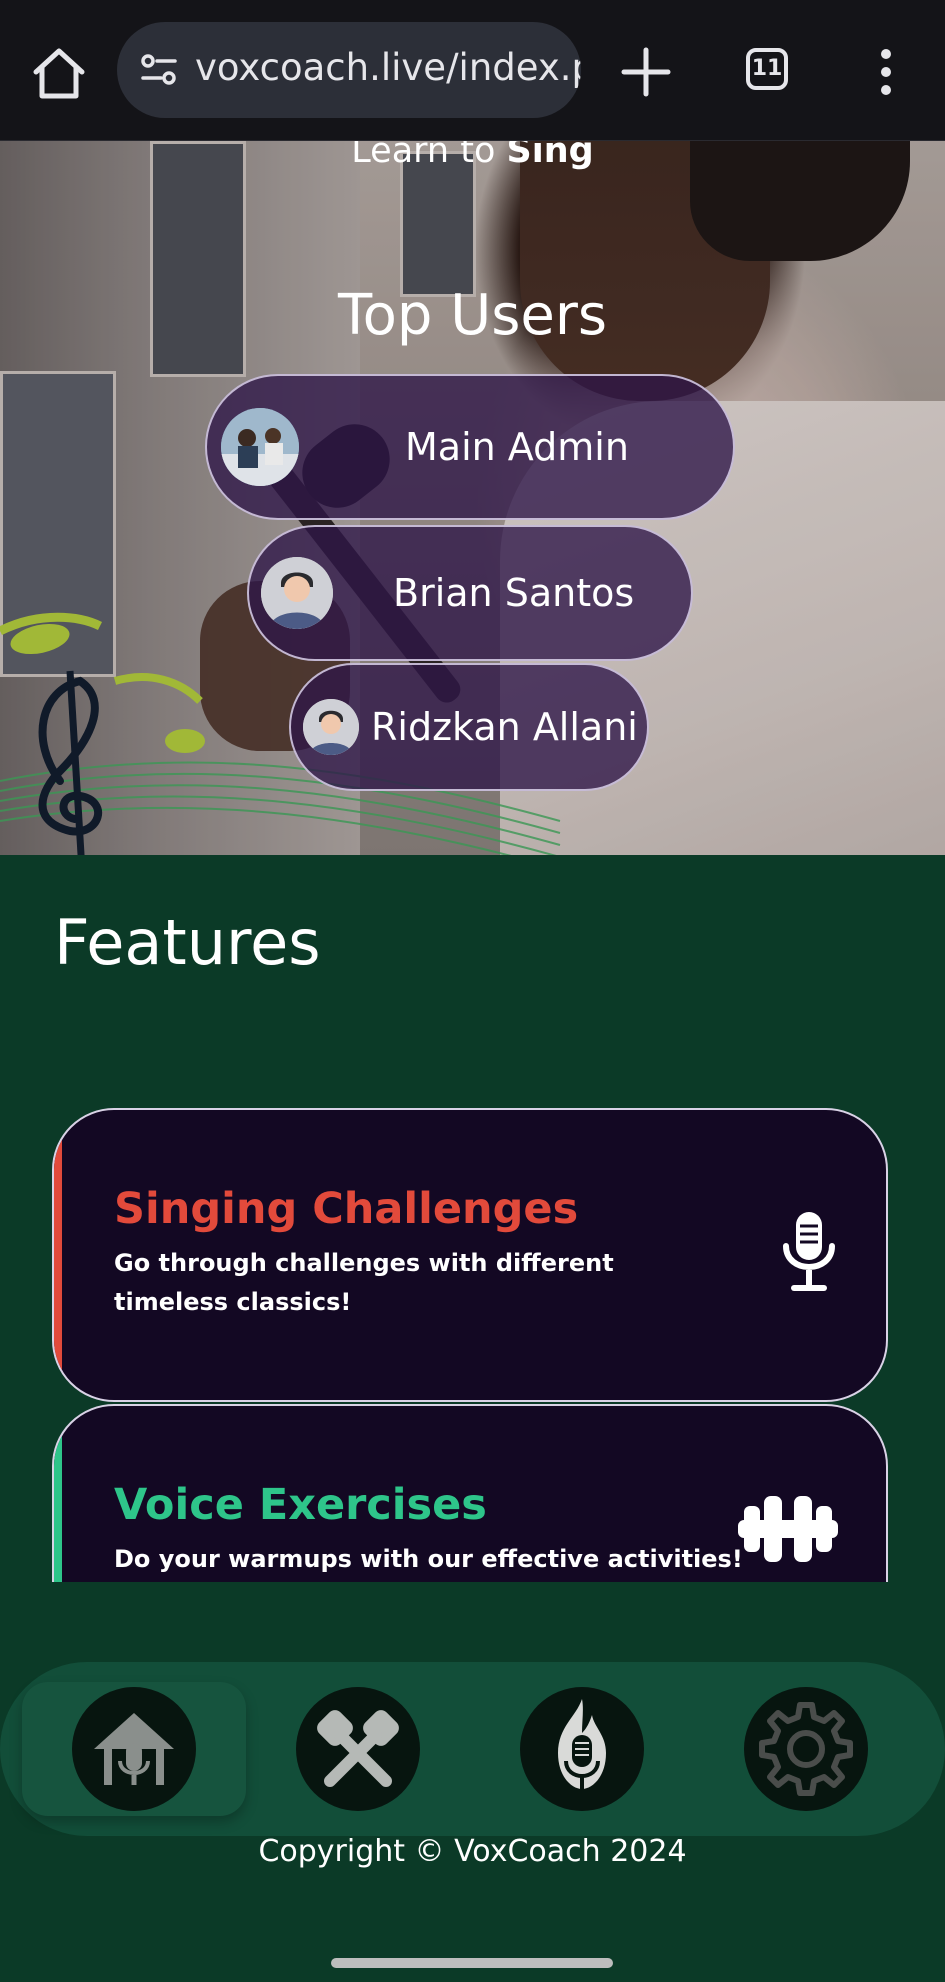 Image resolution: width=945 pixels, height=1982 pixels. I want to click on user-name: Brian Santos, so click(514, 593).